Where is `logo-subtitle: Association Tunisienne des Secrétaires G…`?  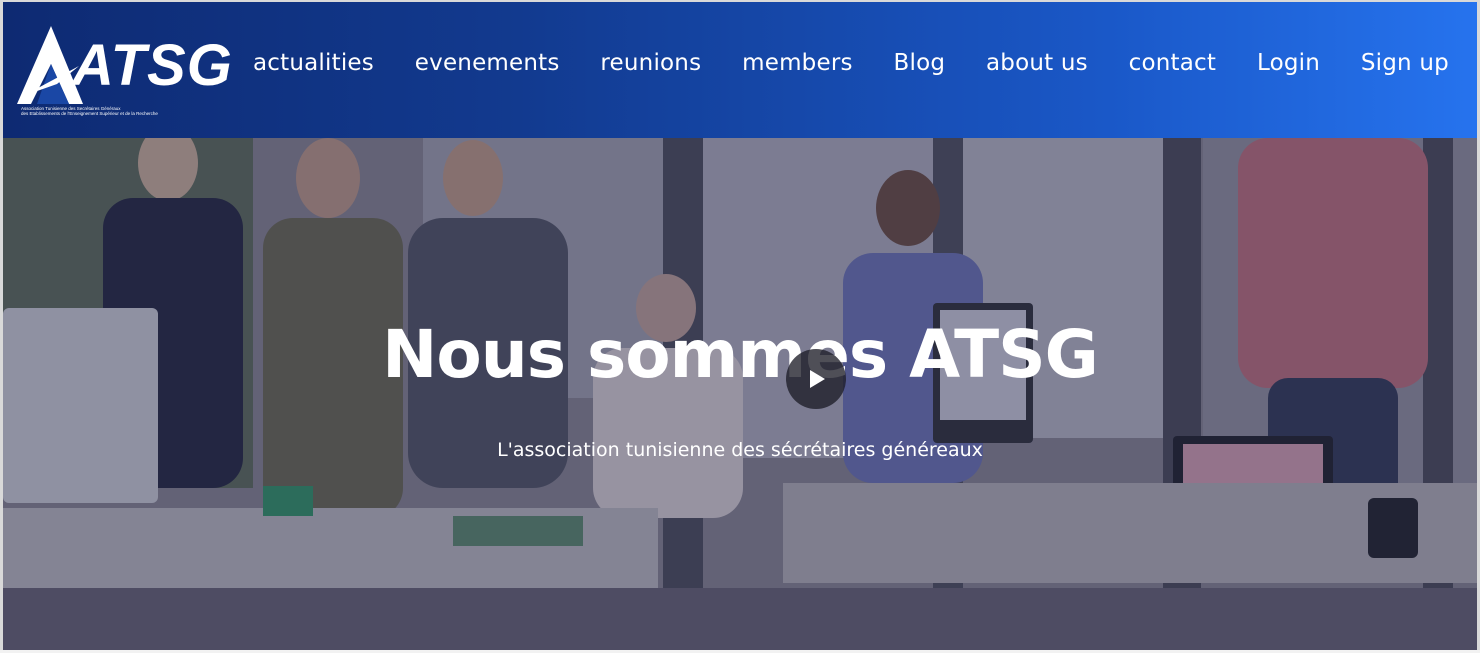
logo-subtitle: Association Tunisienne des Secrétaires G… is located at coordinates (103, 111).